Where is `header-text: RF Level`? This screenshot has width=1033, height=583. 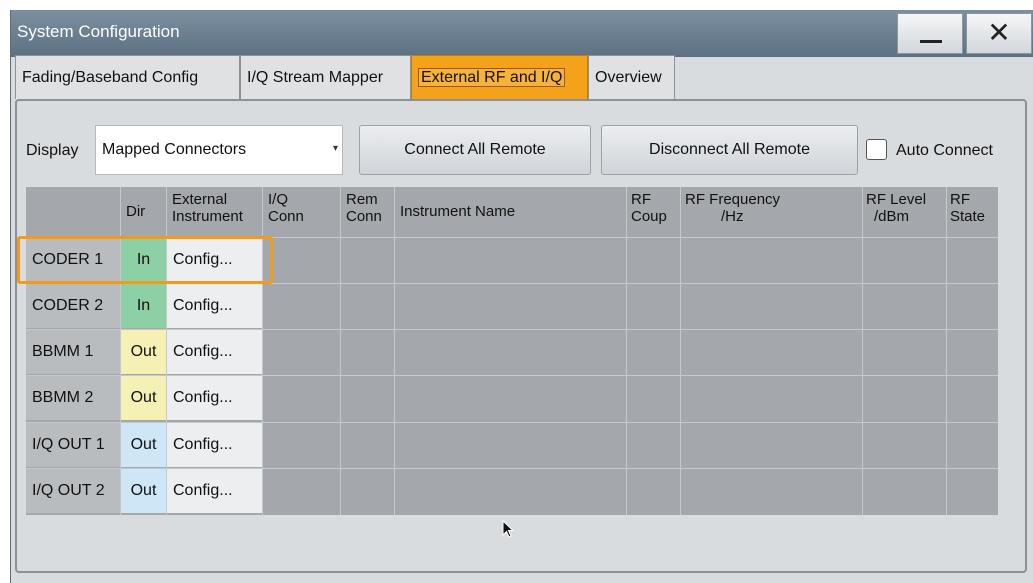
header-text: RF Level is located at coordinates (896, 199).